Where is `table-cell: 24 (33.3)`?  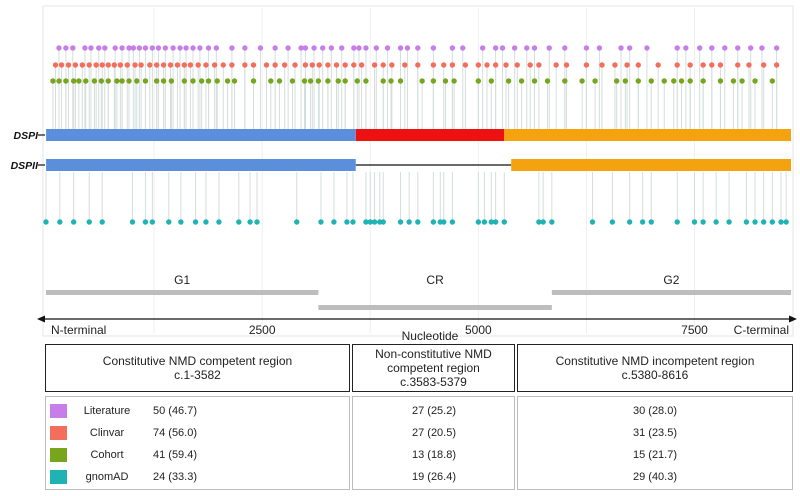
table-cell: 24 (33.3) is located at coordinates (175, 477).